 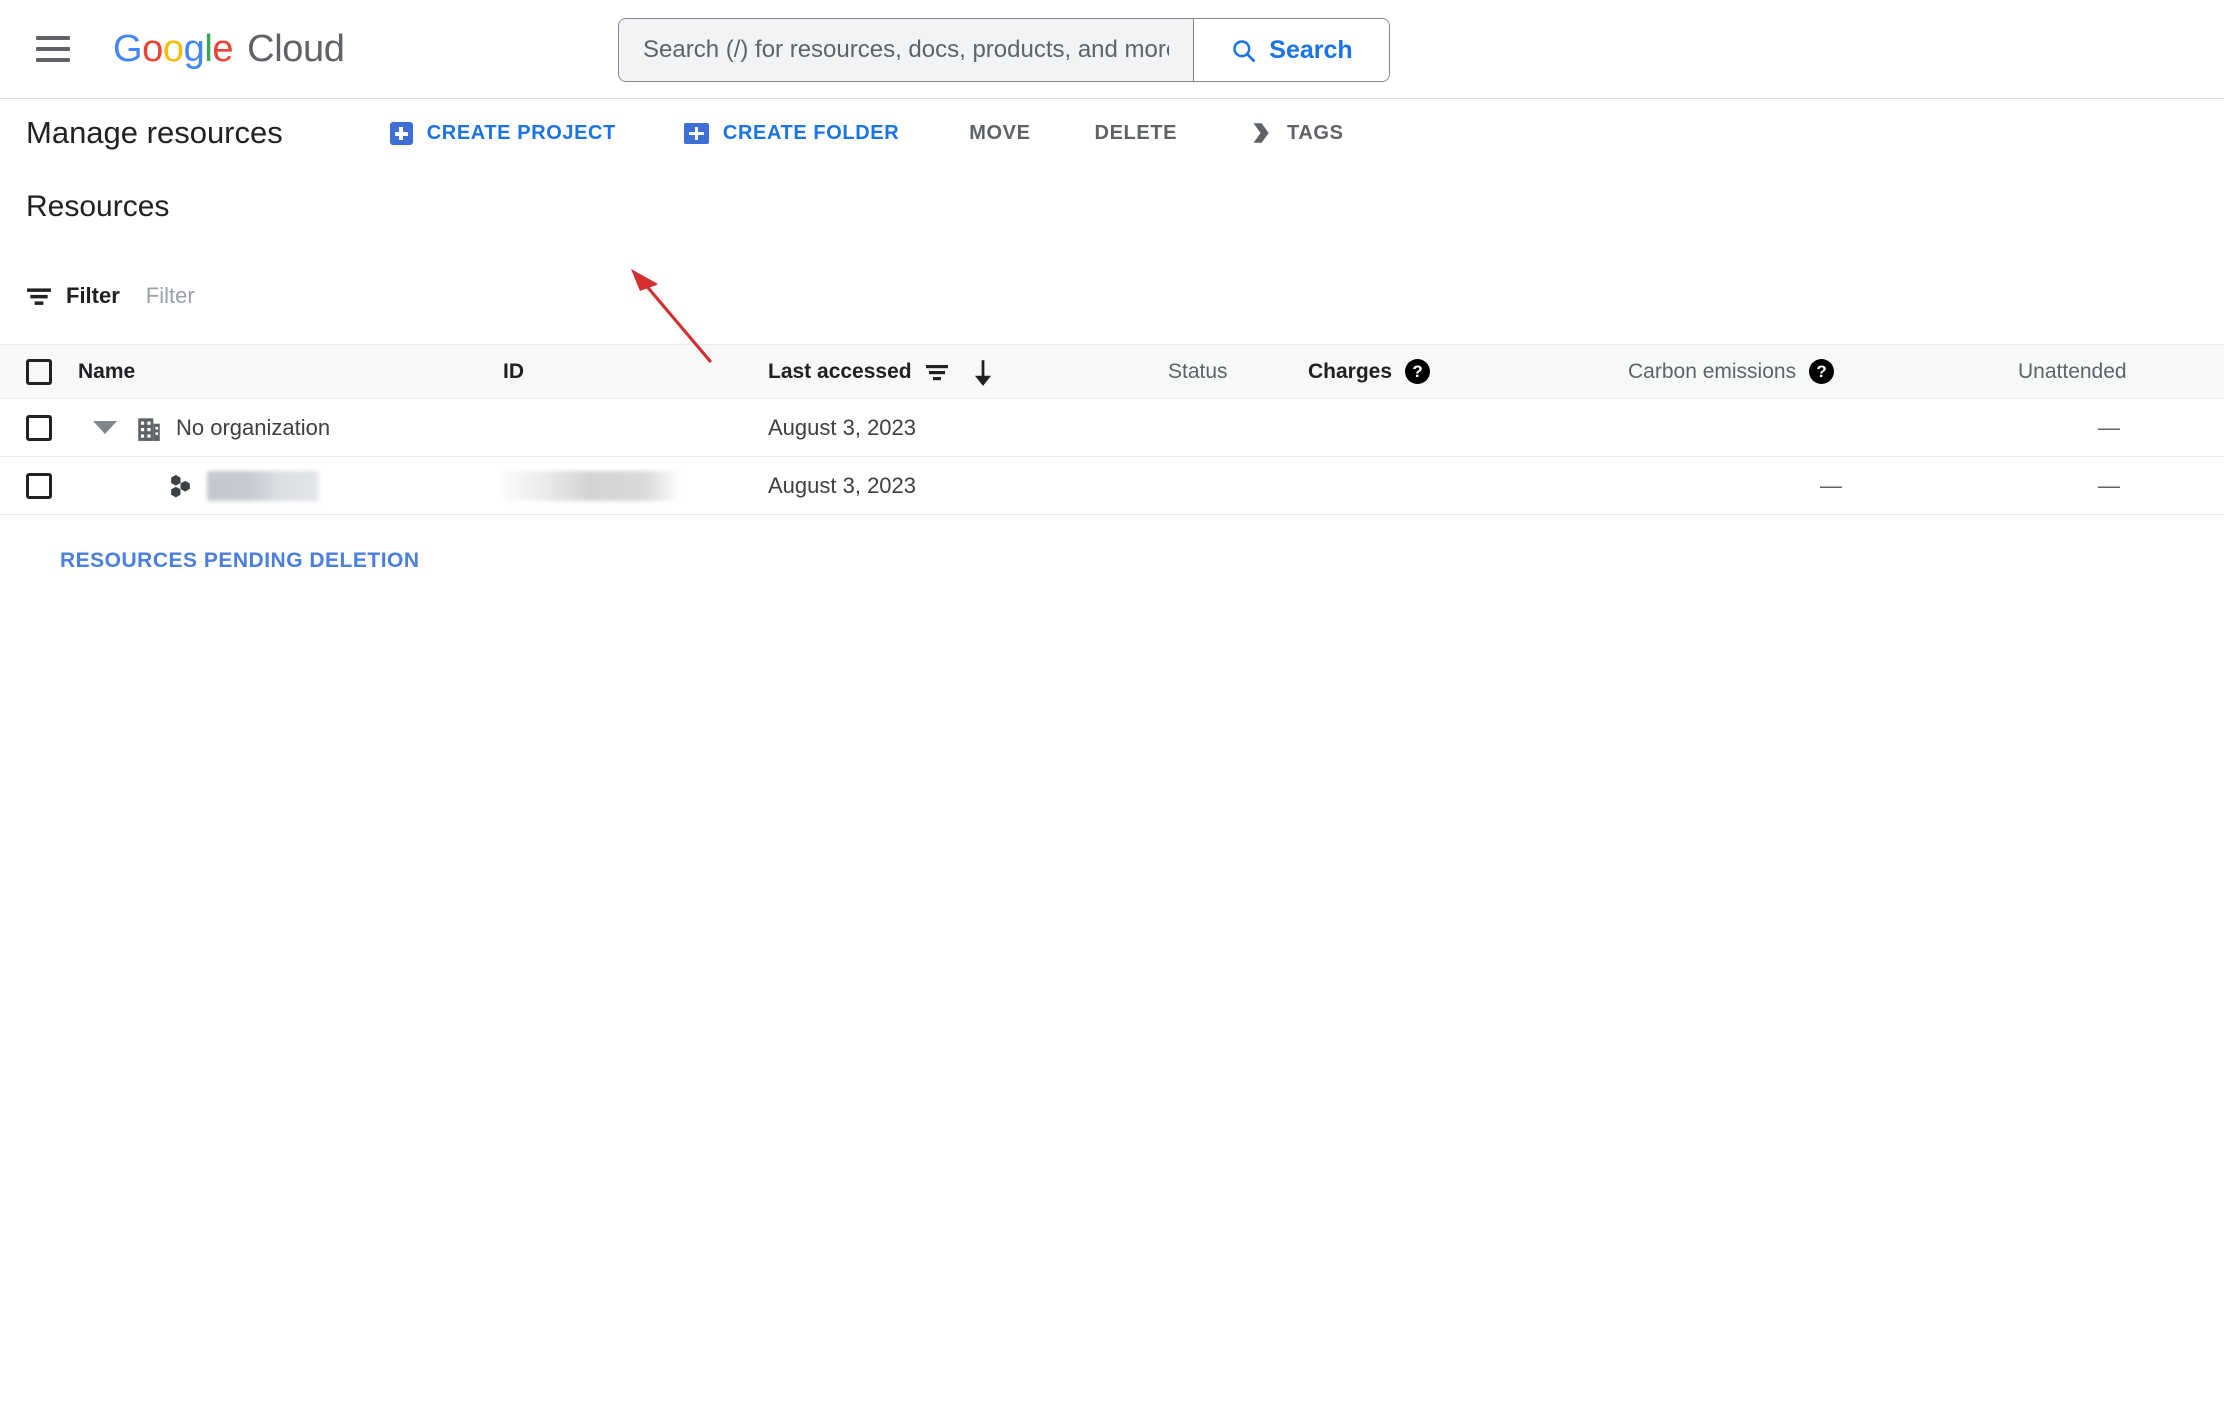 I want to click on carbon-emissions-help-icon: ?, so click(x=1822, y=371).